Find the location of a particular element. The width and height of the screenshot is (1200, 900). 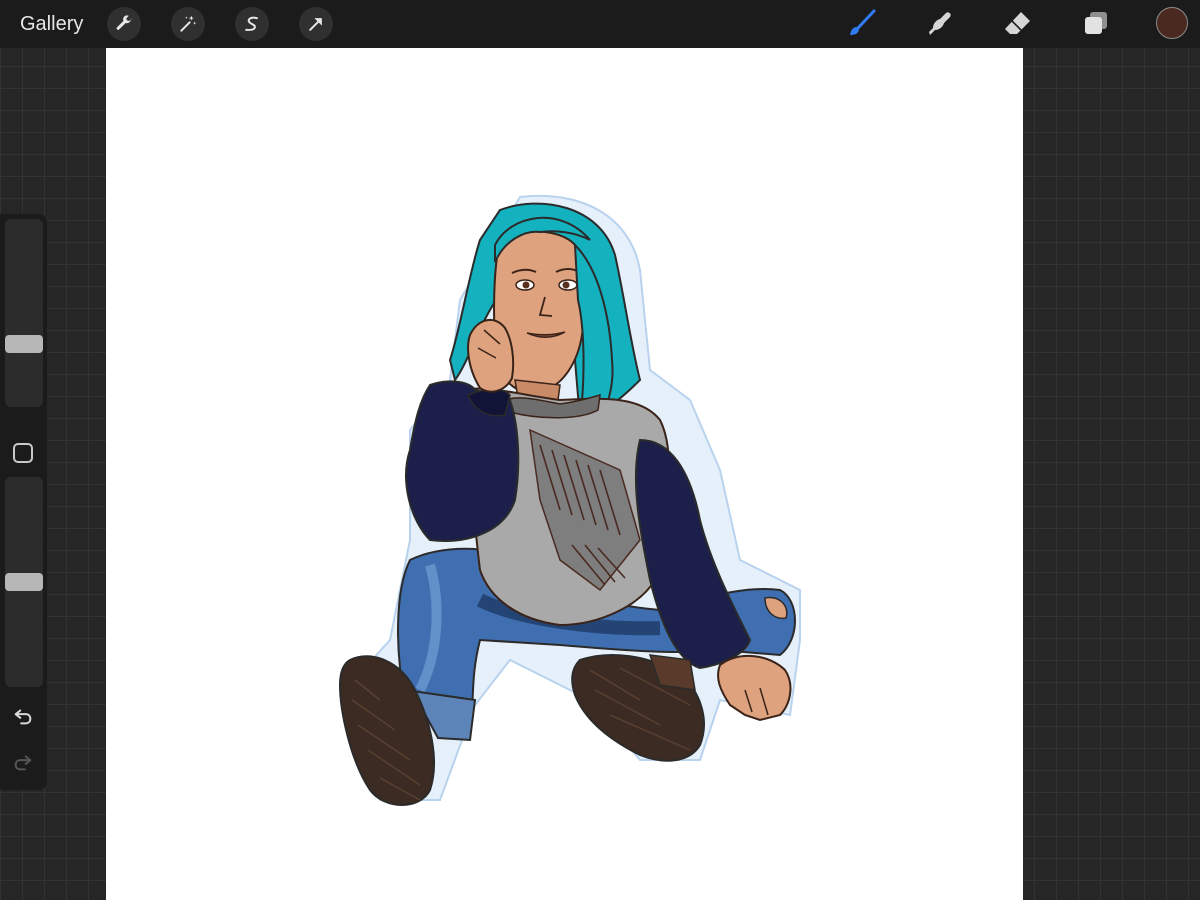

transform-arrow-icon is located at coordinates (315, 24).